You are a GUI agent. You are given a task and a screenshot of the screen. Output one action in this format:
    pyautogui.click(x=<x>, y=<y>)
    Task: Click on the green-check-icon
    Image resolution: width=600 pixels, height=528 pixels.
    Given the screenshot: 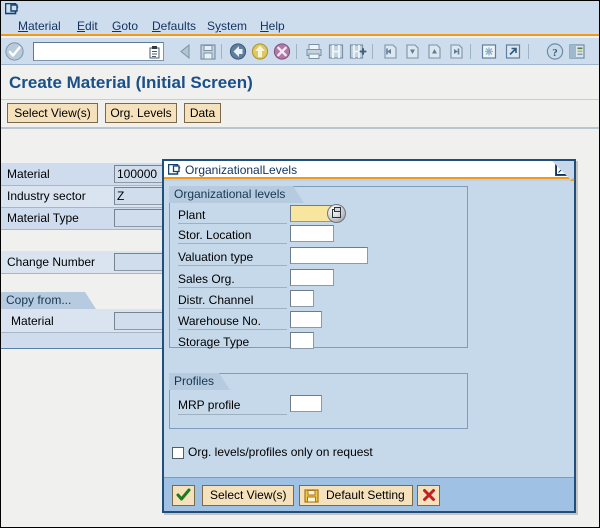 What is the action you would take?
    pyautogui.click(x=183, y=494)
    